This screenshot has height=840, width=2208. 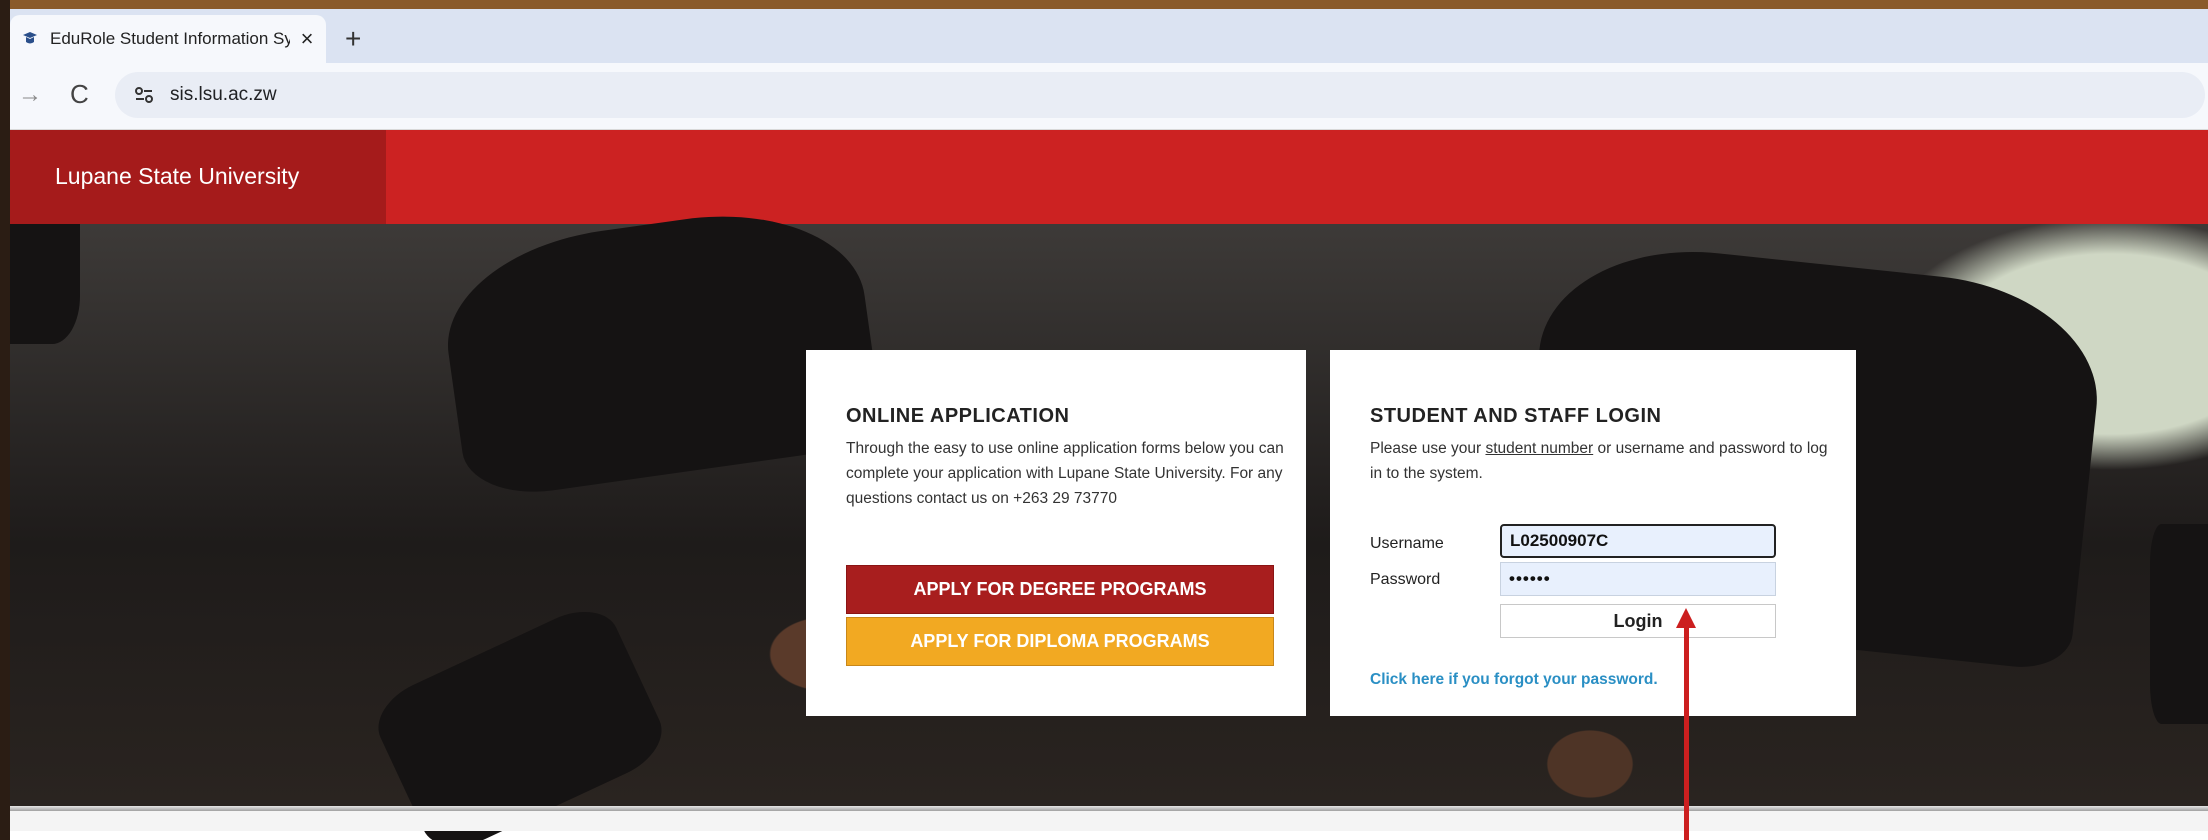 I want to click on outer-frame-left, so click(x=5, y=420).